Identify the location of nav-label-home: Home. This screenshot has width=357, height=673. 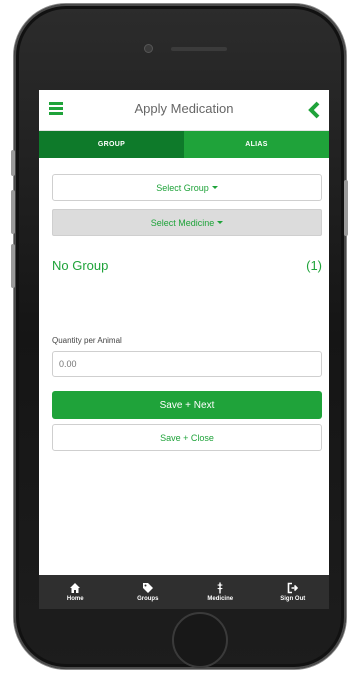
(75, 599).